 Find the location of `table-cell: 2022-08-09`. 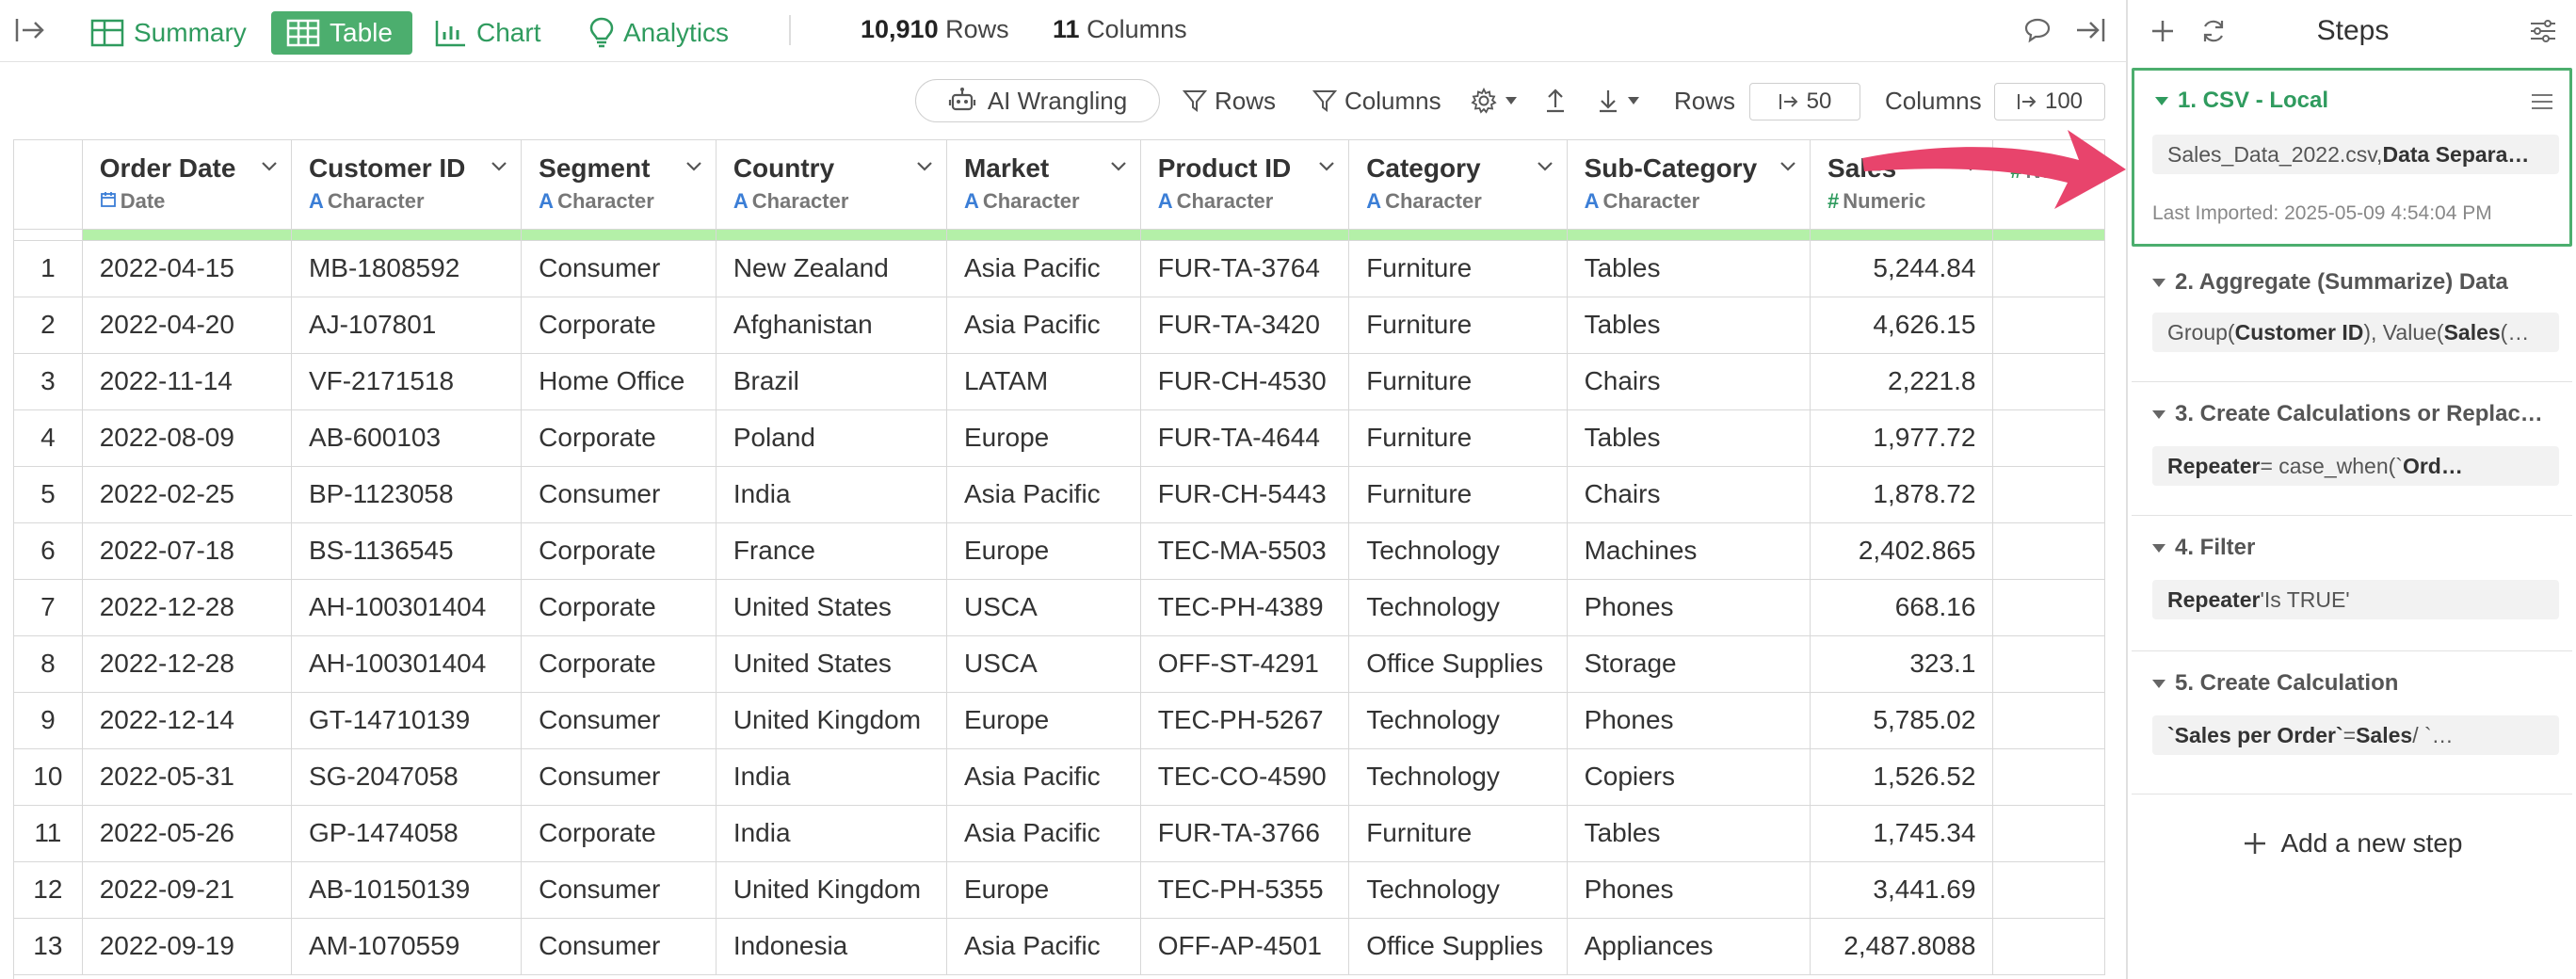

table-cell: 2022-08-09 is located at coordinates (187, 438).